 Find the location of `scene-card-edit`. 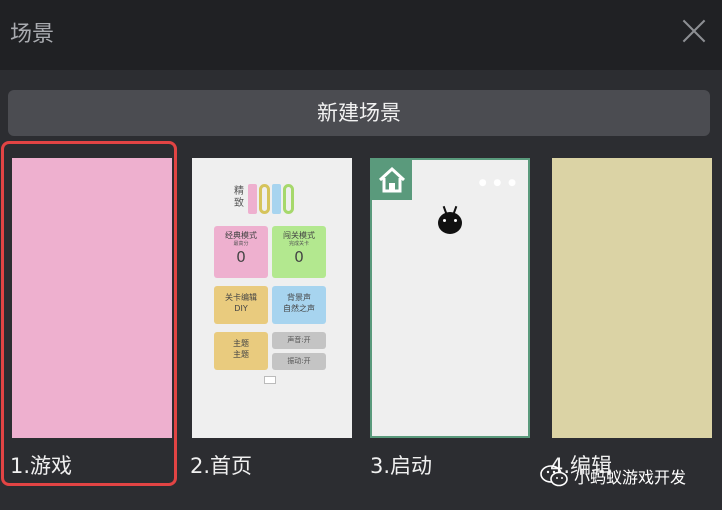

scene-card-edit is located at coordinates (632, 298).